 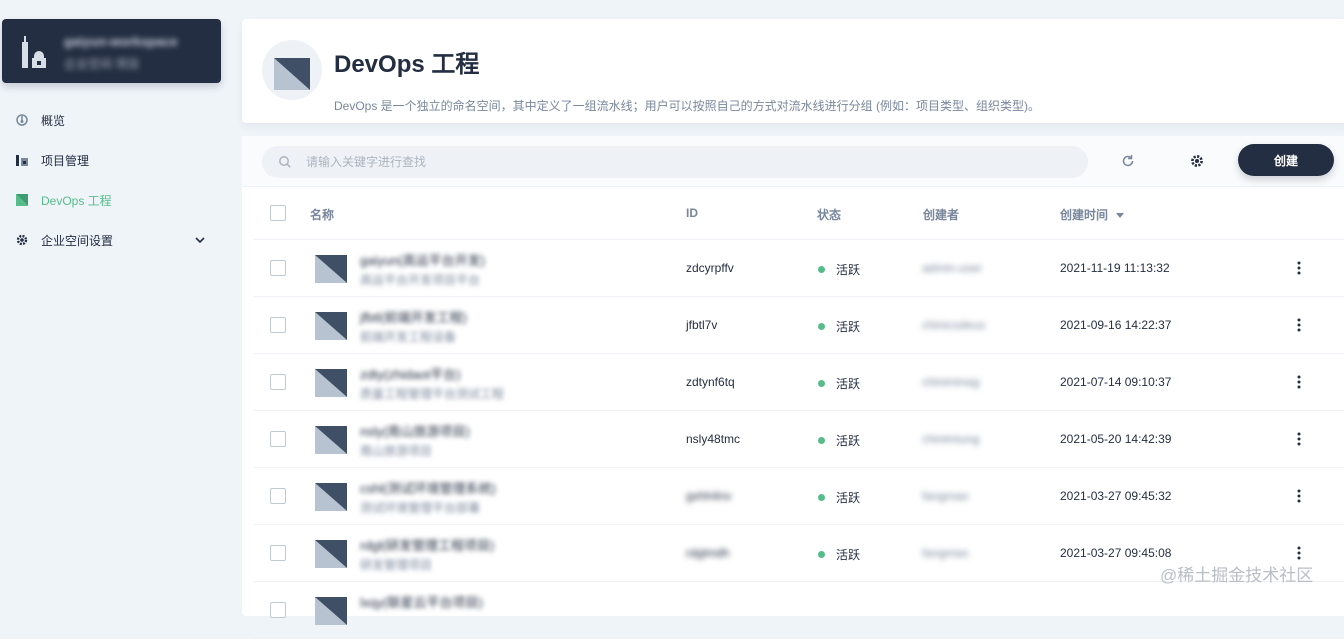 What do you see at coordinates (829, 214) in the screenshot?
I see `column-header-status: 状态` at bounding box center [829, 214].